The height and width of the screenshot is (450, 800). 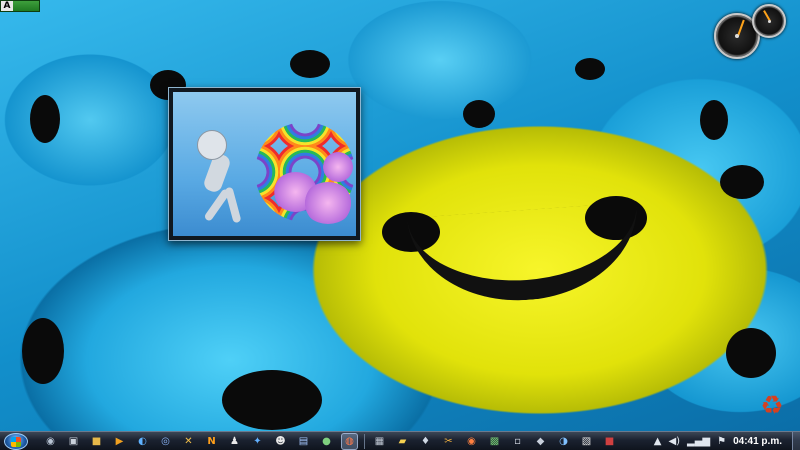 What do you see at coordinates (698, 441) in the screenshot?
I see `network-bars-icon: ▂▄▆` at bounding box center [698, 441].